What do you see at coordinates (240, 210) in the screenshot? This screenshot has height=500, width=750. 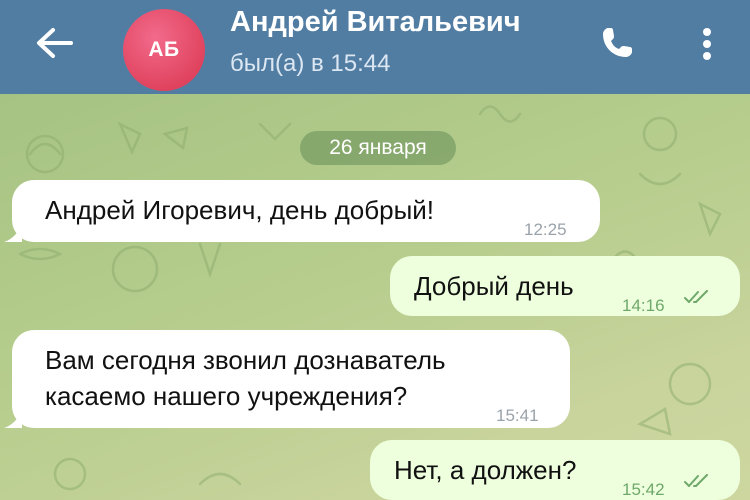 I see `message-text: Андрей Игоревич, день добрый!` at bounding box center [240, 210].